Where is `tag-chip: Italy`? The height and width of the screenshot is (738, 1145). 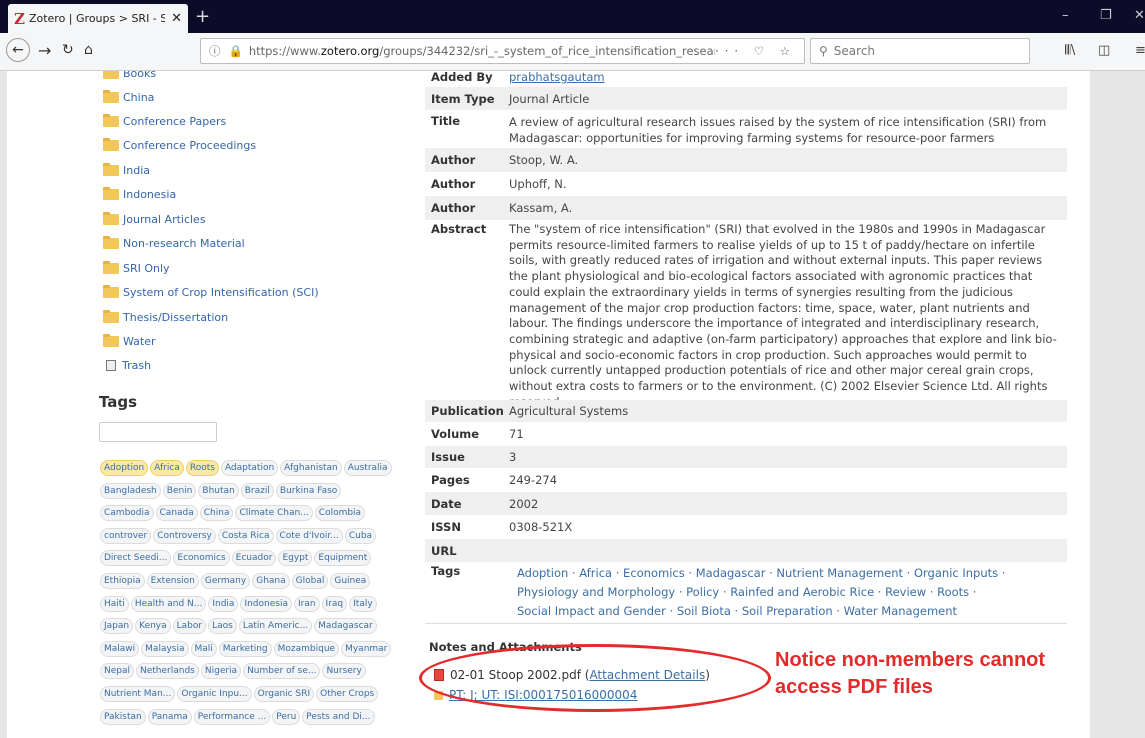
tag-chip: Italy is located at coordinates (363, 603).